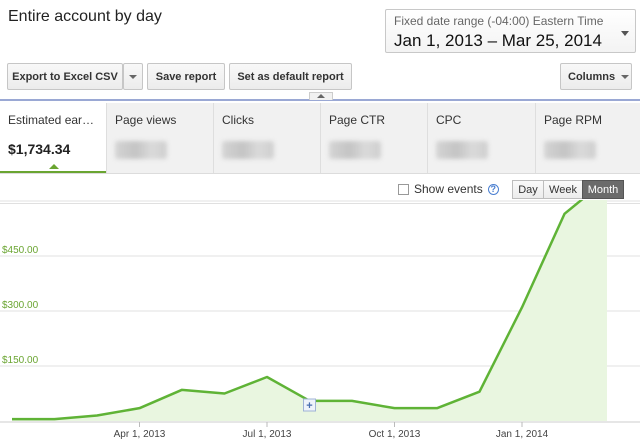 This screenshot has width=640, height=448. What do you see at coordinates (267, 434) in the screenshot?
I see `x-tick-label: Jul 1, 2013` at bounding box center [267, 434].